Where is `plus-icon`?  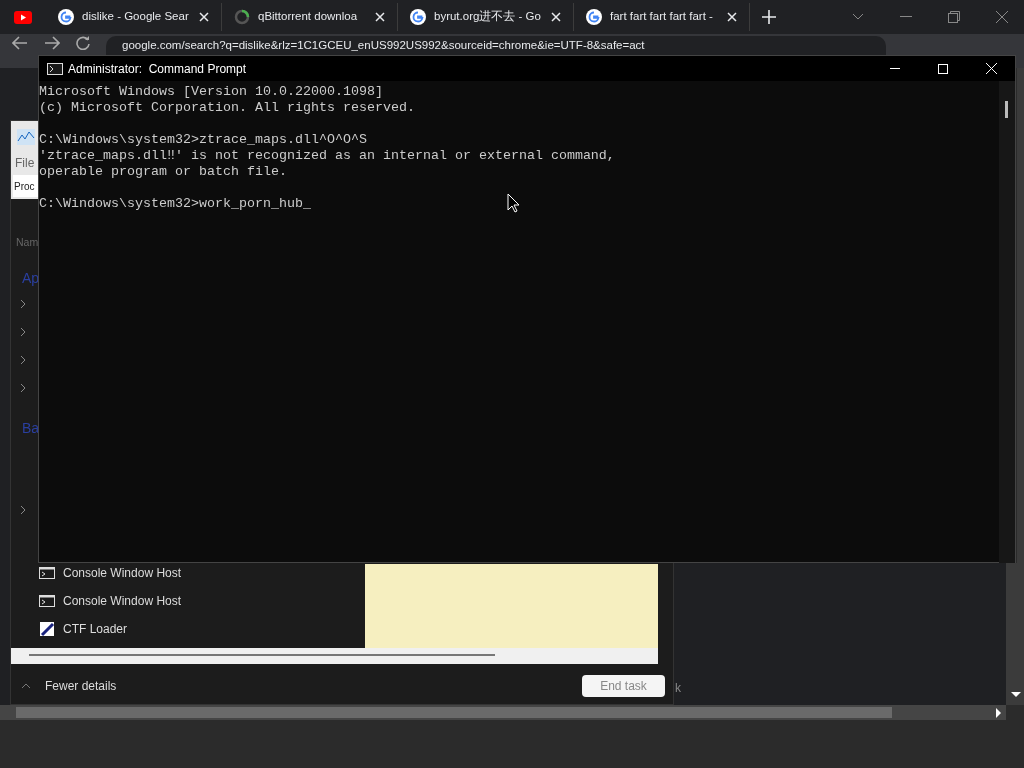 plus-icon is located at coordinates (769, 17).